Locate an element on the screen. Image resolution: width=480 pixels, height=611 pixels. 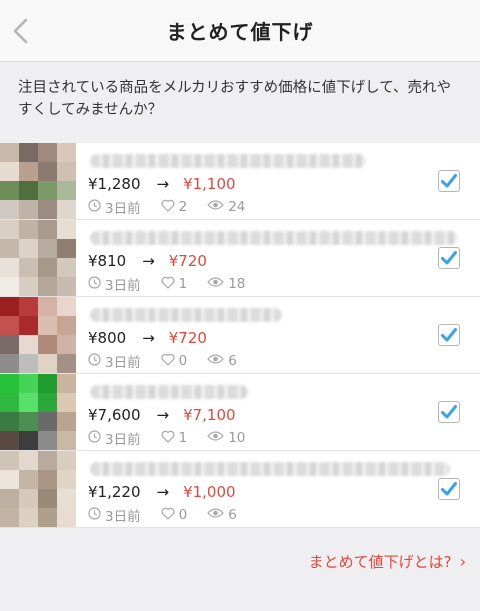
item-row: ¥7,600 → ¥7,100 3日前 1 10 is located at coordinates (240, 412).